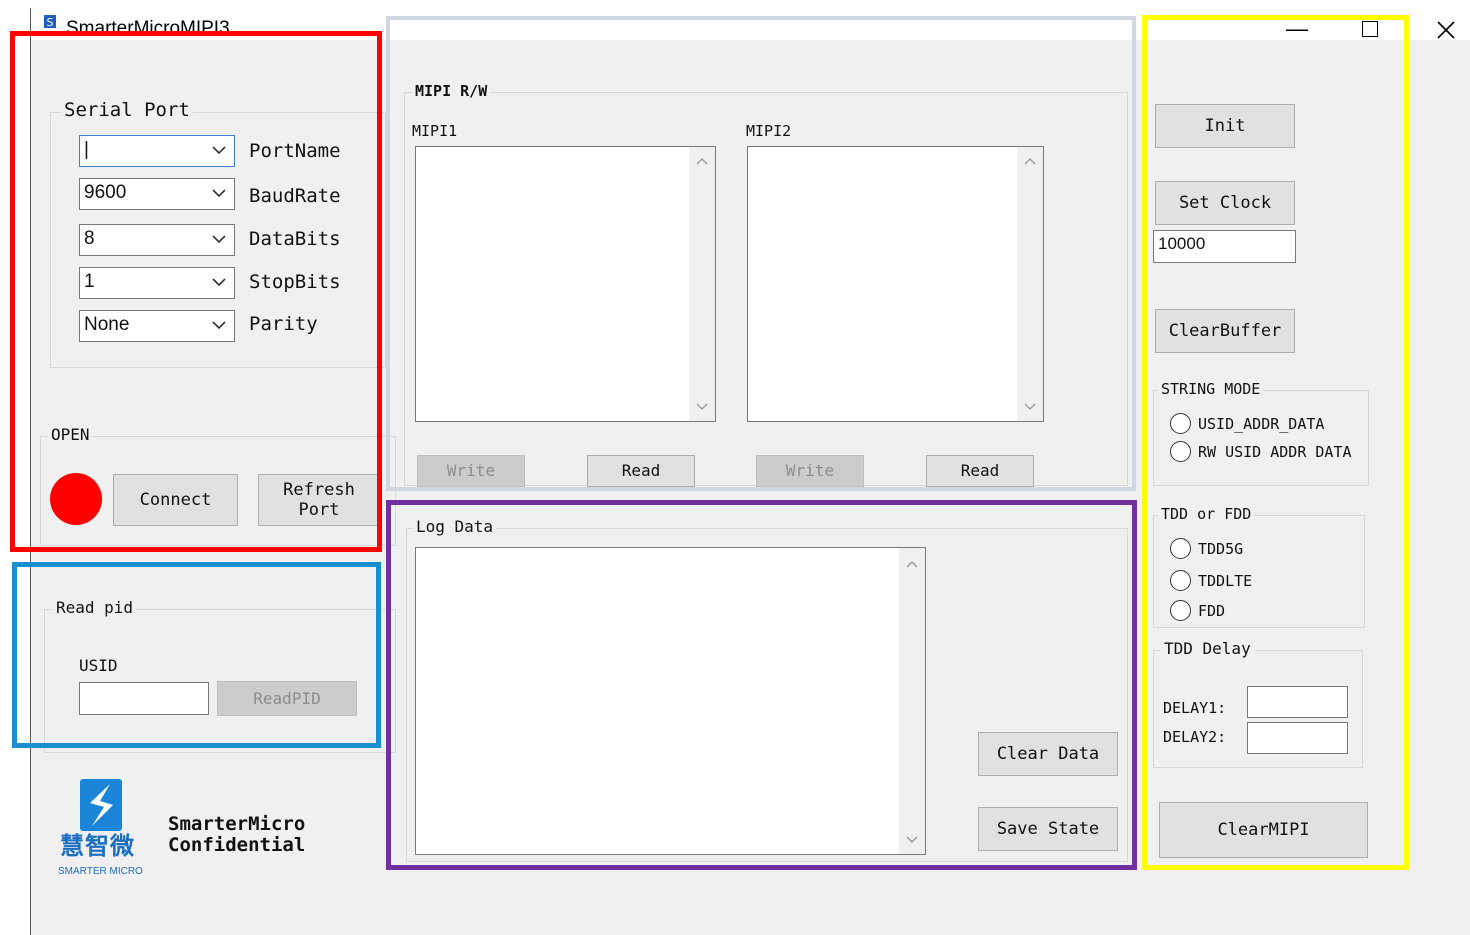  What do you see at coordinates (105, 192) in the screenshot?
I see `baud-rate-value: 9600` at bounding box center [105, 192].